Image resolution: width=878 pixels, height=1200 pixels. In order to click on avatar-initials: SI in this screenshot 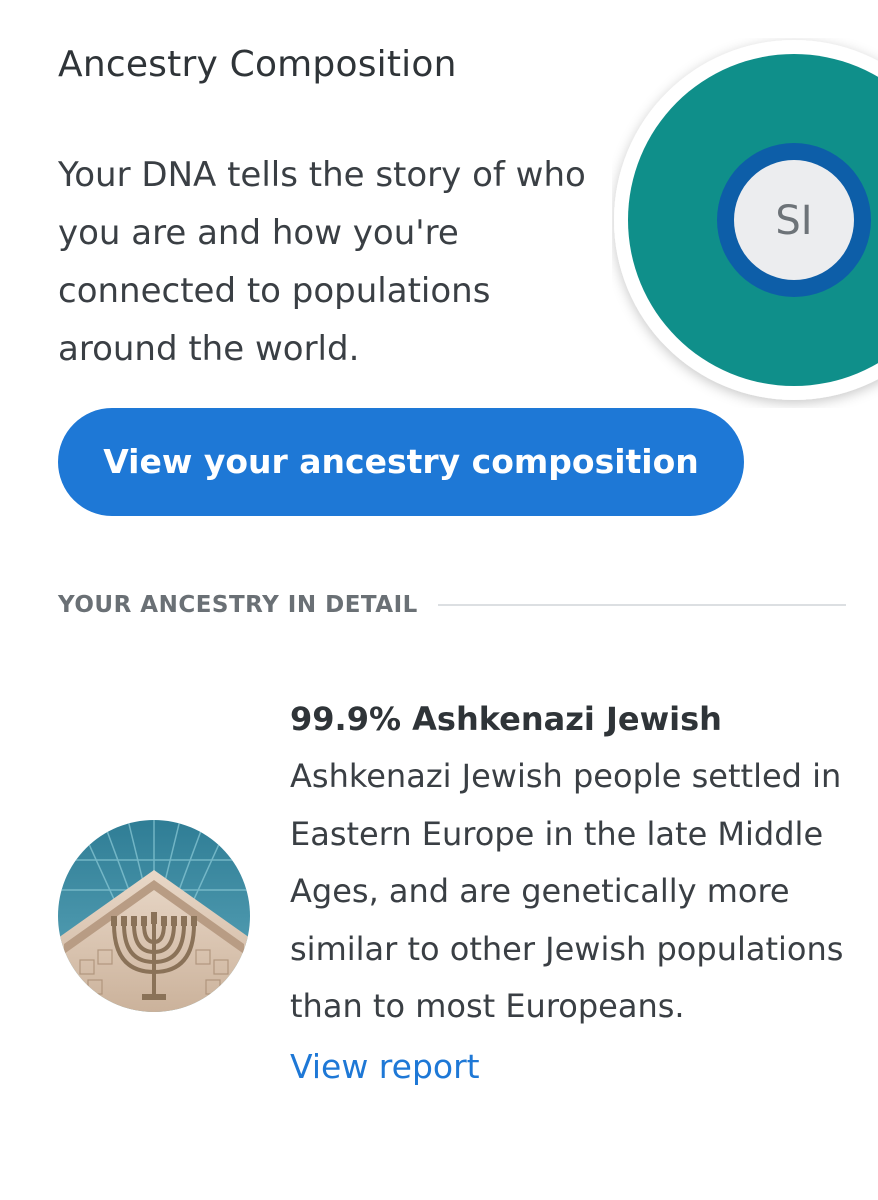, I will do `click(793, 221)`.